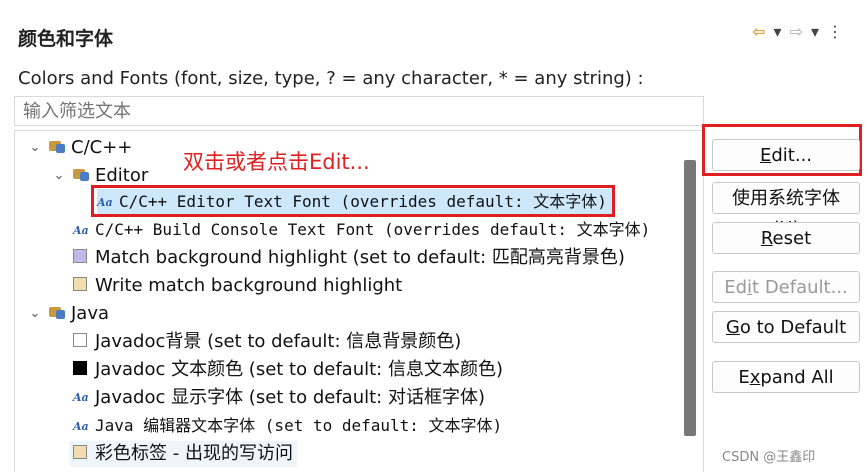  Describe the element at coordinates (786, 327) in the screenshot. I see `go-to-default-button: Go to Default` at that location.